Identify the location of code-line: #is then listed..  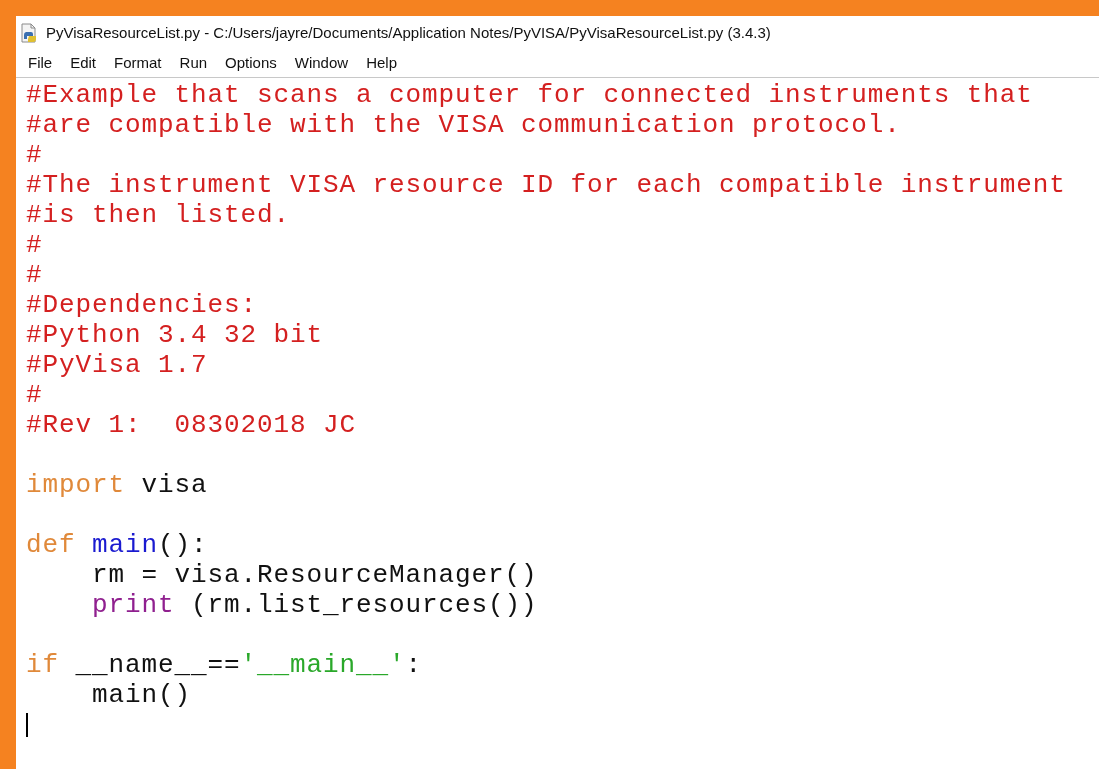
(159, 215).